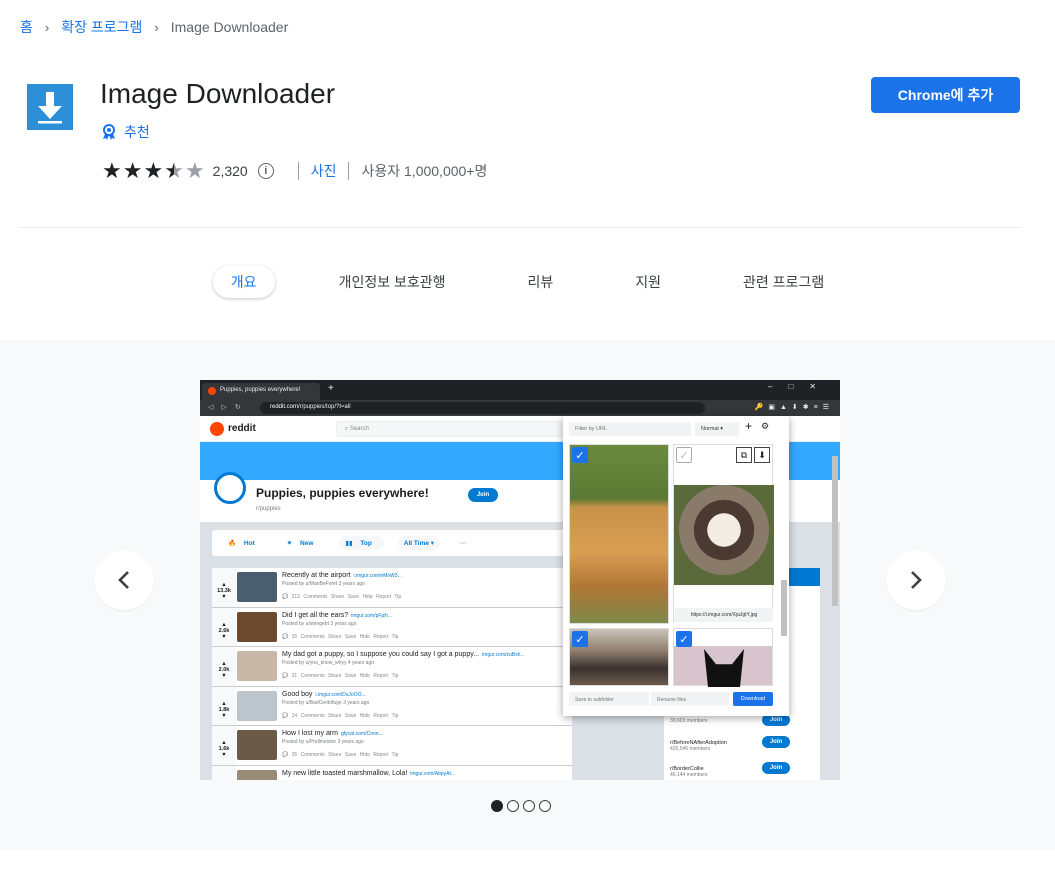 The image size is (1055, 881). I want to click on comment-count: 213 Comments, so click(309, 597).